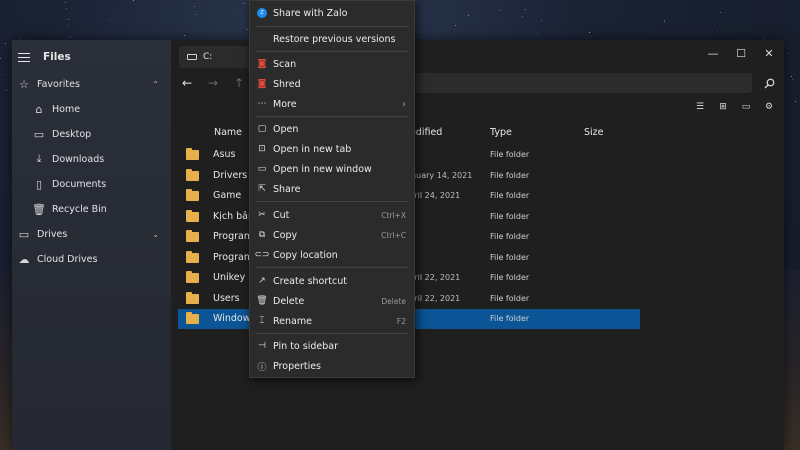 This screenshot has height=450, width=800. Describe the element at coordinates (208, 57) in the screenshot. I see `tab-label: C:` at that location.